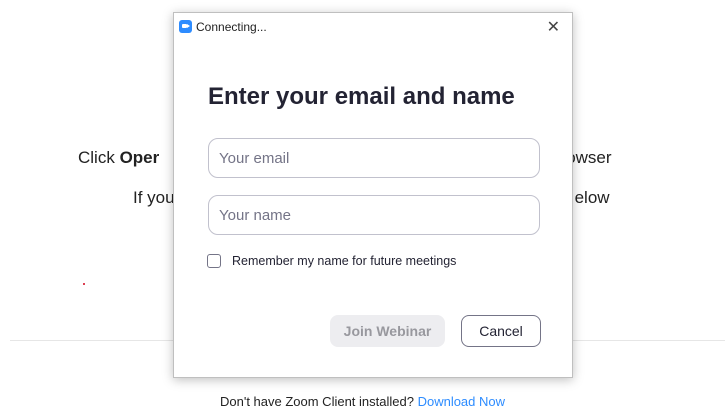  I want to click on footer-text: Don't have Zoom Client installed?, so click(318, 401).